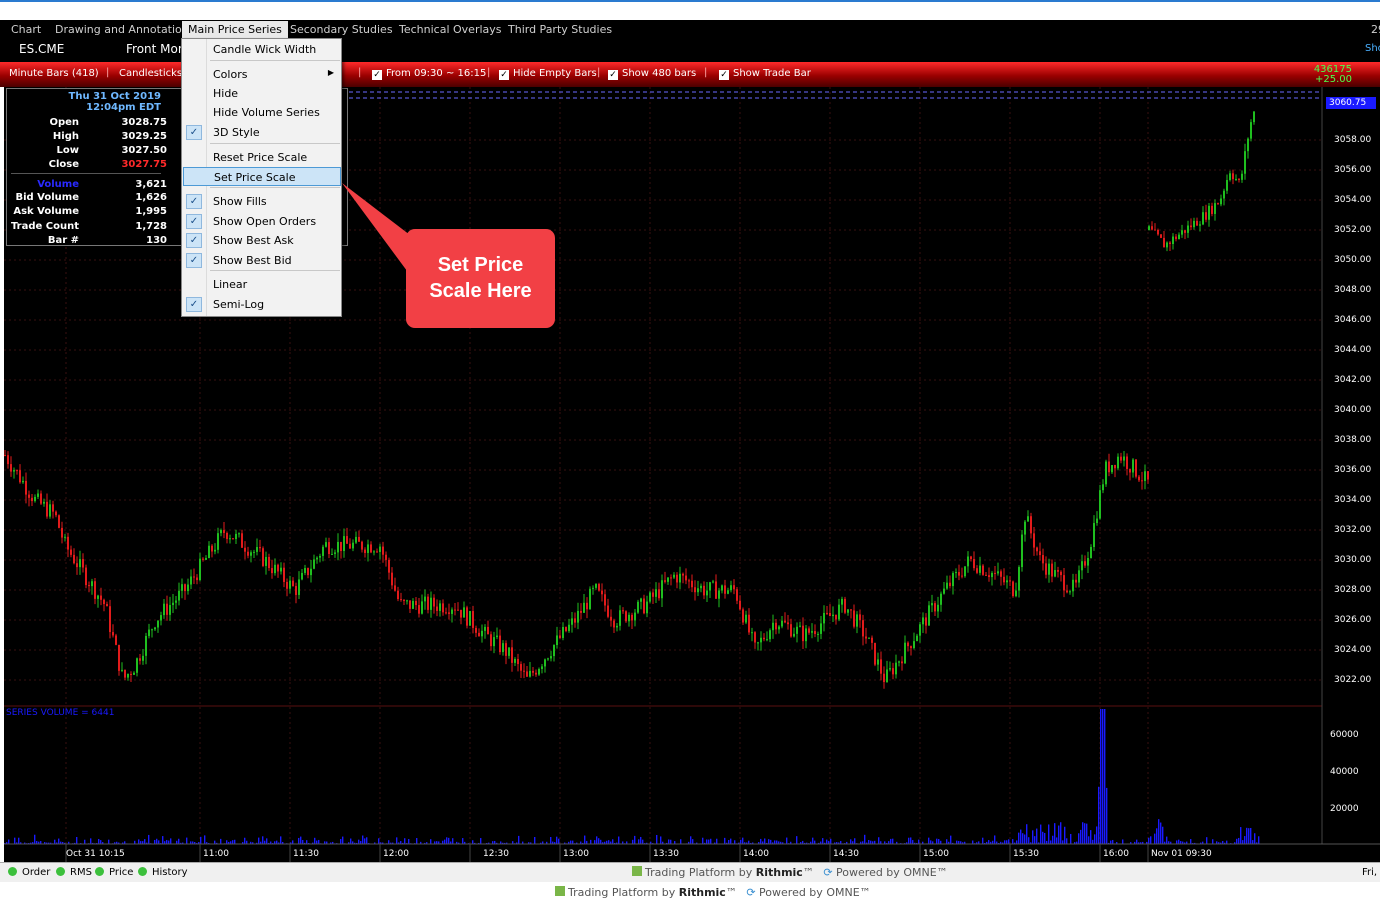 This screenshot has height=902, width=1380. I want to click on menu-item-semi-log: ✓ Semi-Log, so click(262, 304).